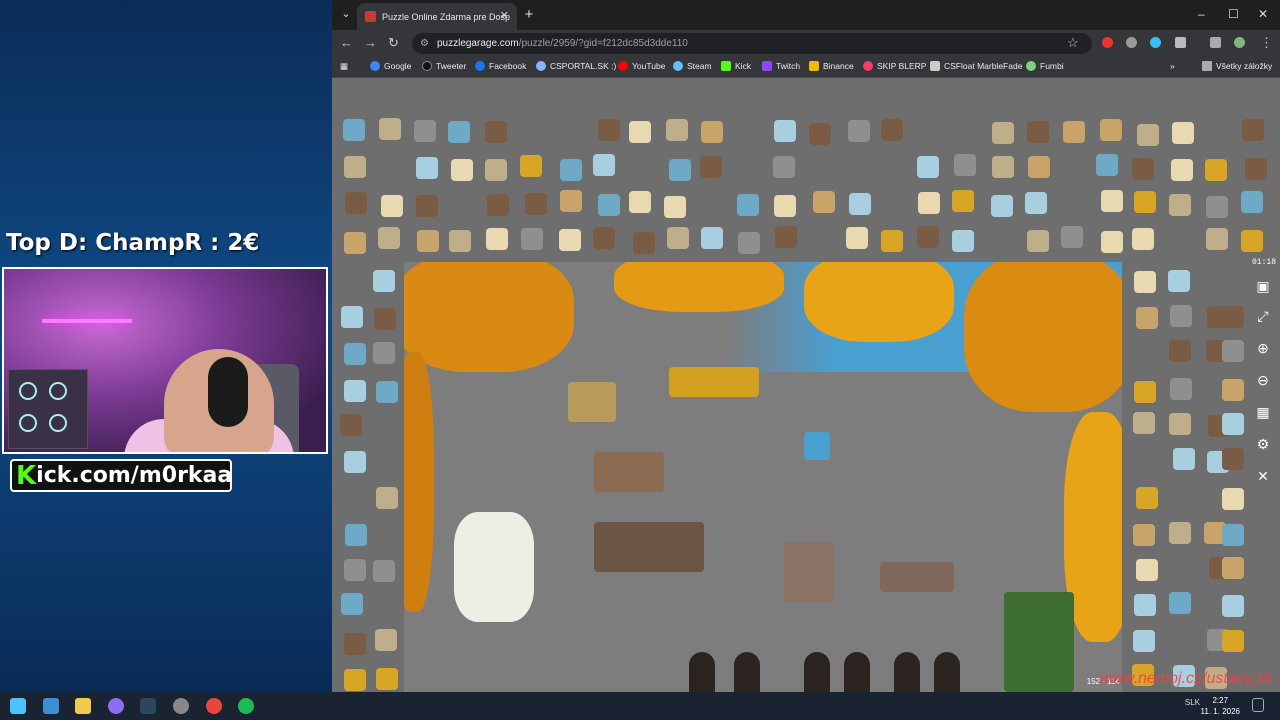 The image size is (1280, 720). I want to click on bookmark-tweeter: Tweeter, so click(444, 66).